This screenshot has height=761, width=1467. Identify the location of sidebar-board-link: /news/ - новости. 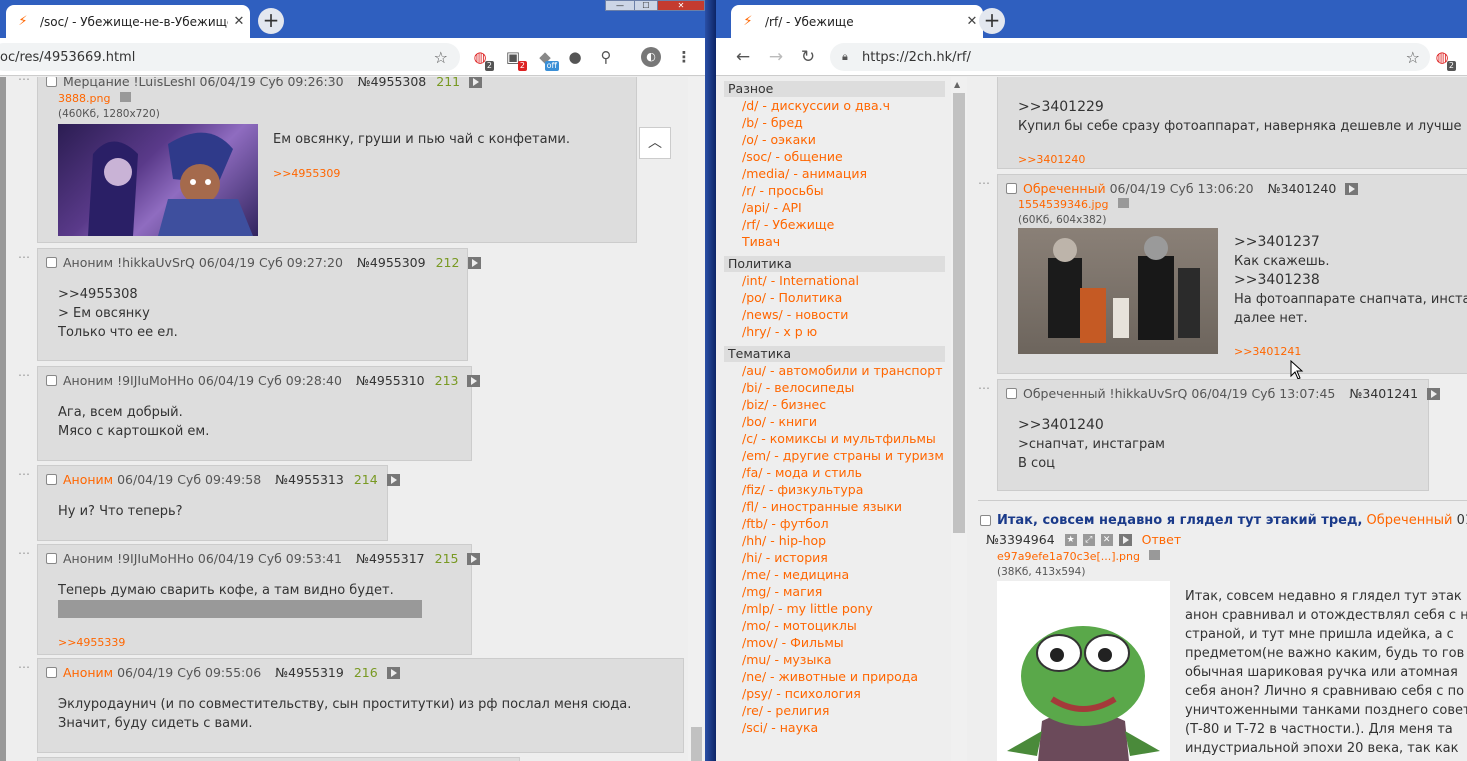
(834, 314).